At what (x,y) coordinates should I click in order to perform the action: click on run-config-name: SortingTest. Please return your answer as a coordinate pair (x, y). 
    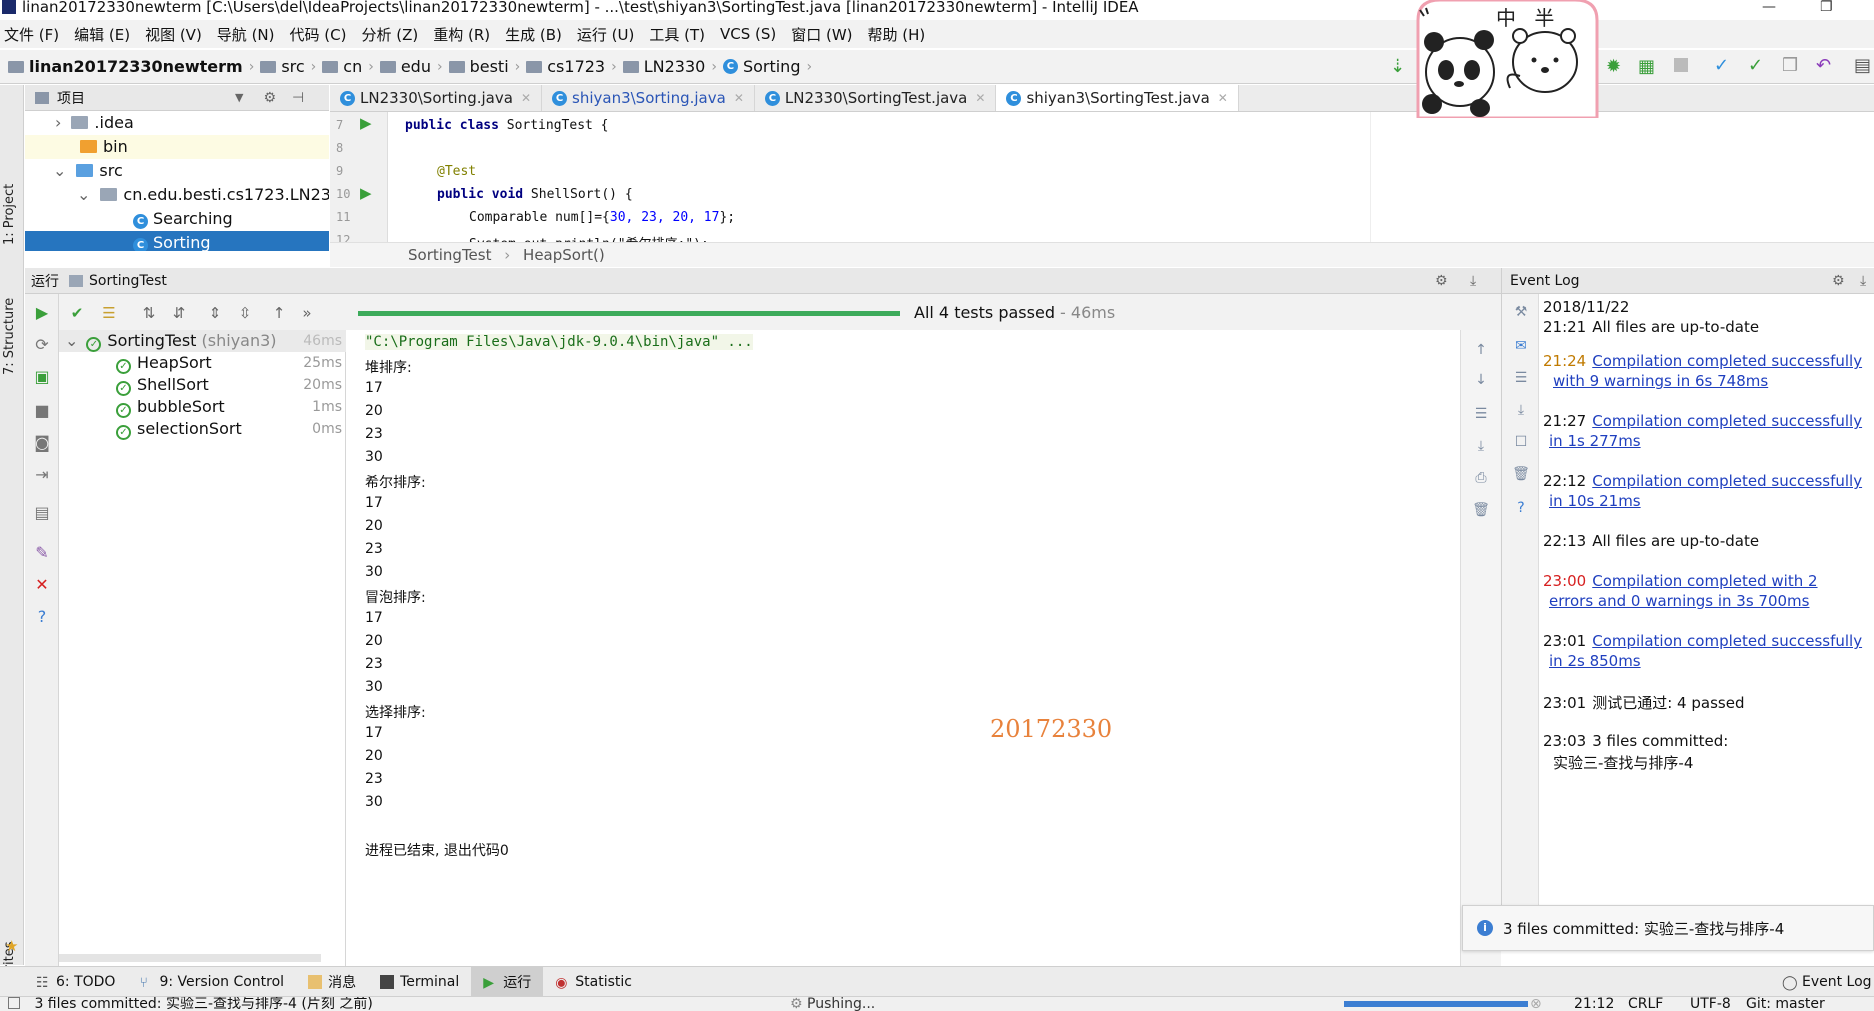
    Looking at the image, I should click on (128, 281).